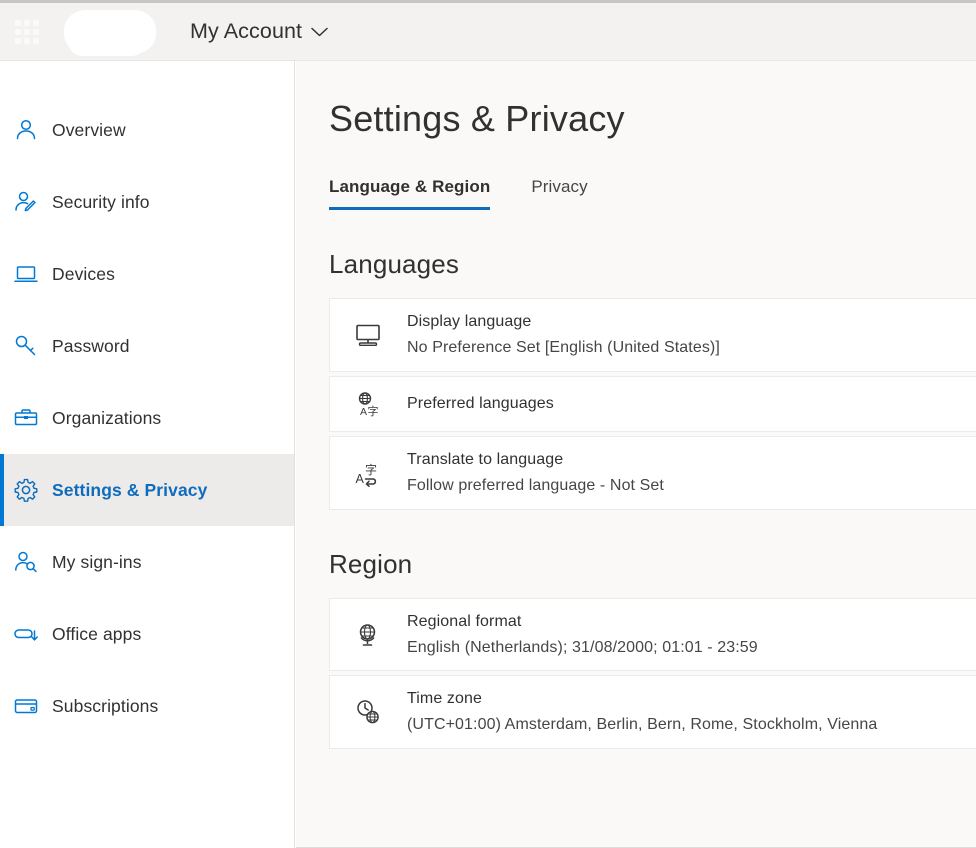 The height and width of the screenshot is (848, 976). I want to click on tab-language-region: Language & Region, so click(410, 193).